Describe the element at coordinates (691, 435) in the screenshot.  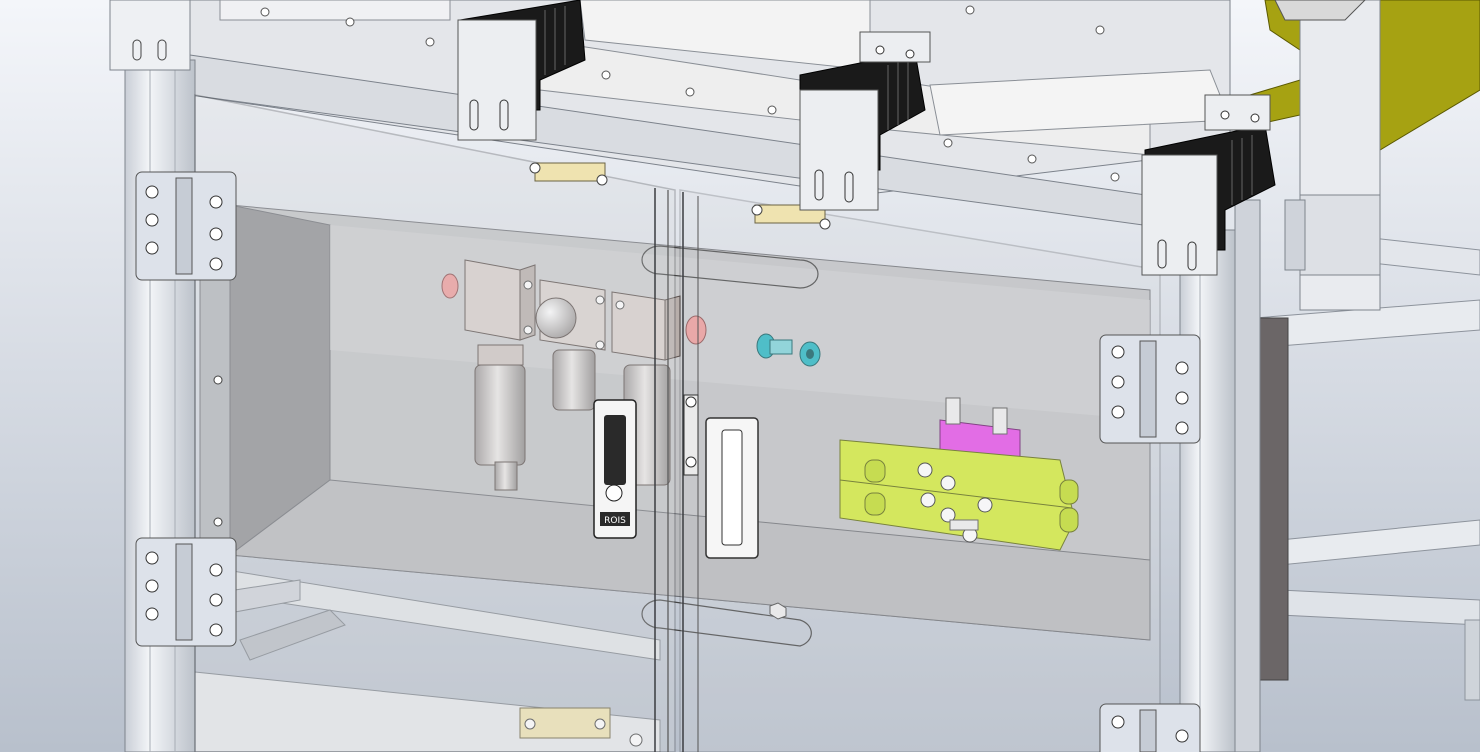
I see `door-center-latch` at that location.